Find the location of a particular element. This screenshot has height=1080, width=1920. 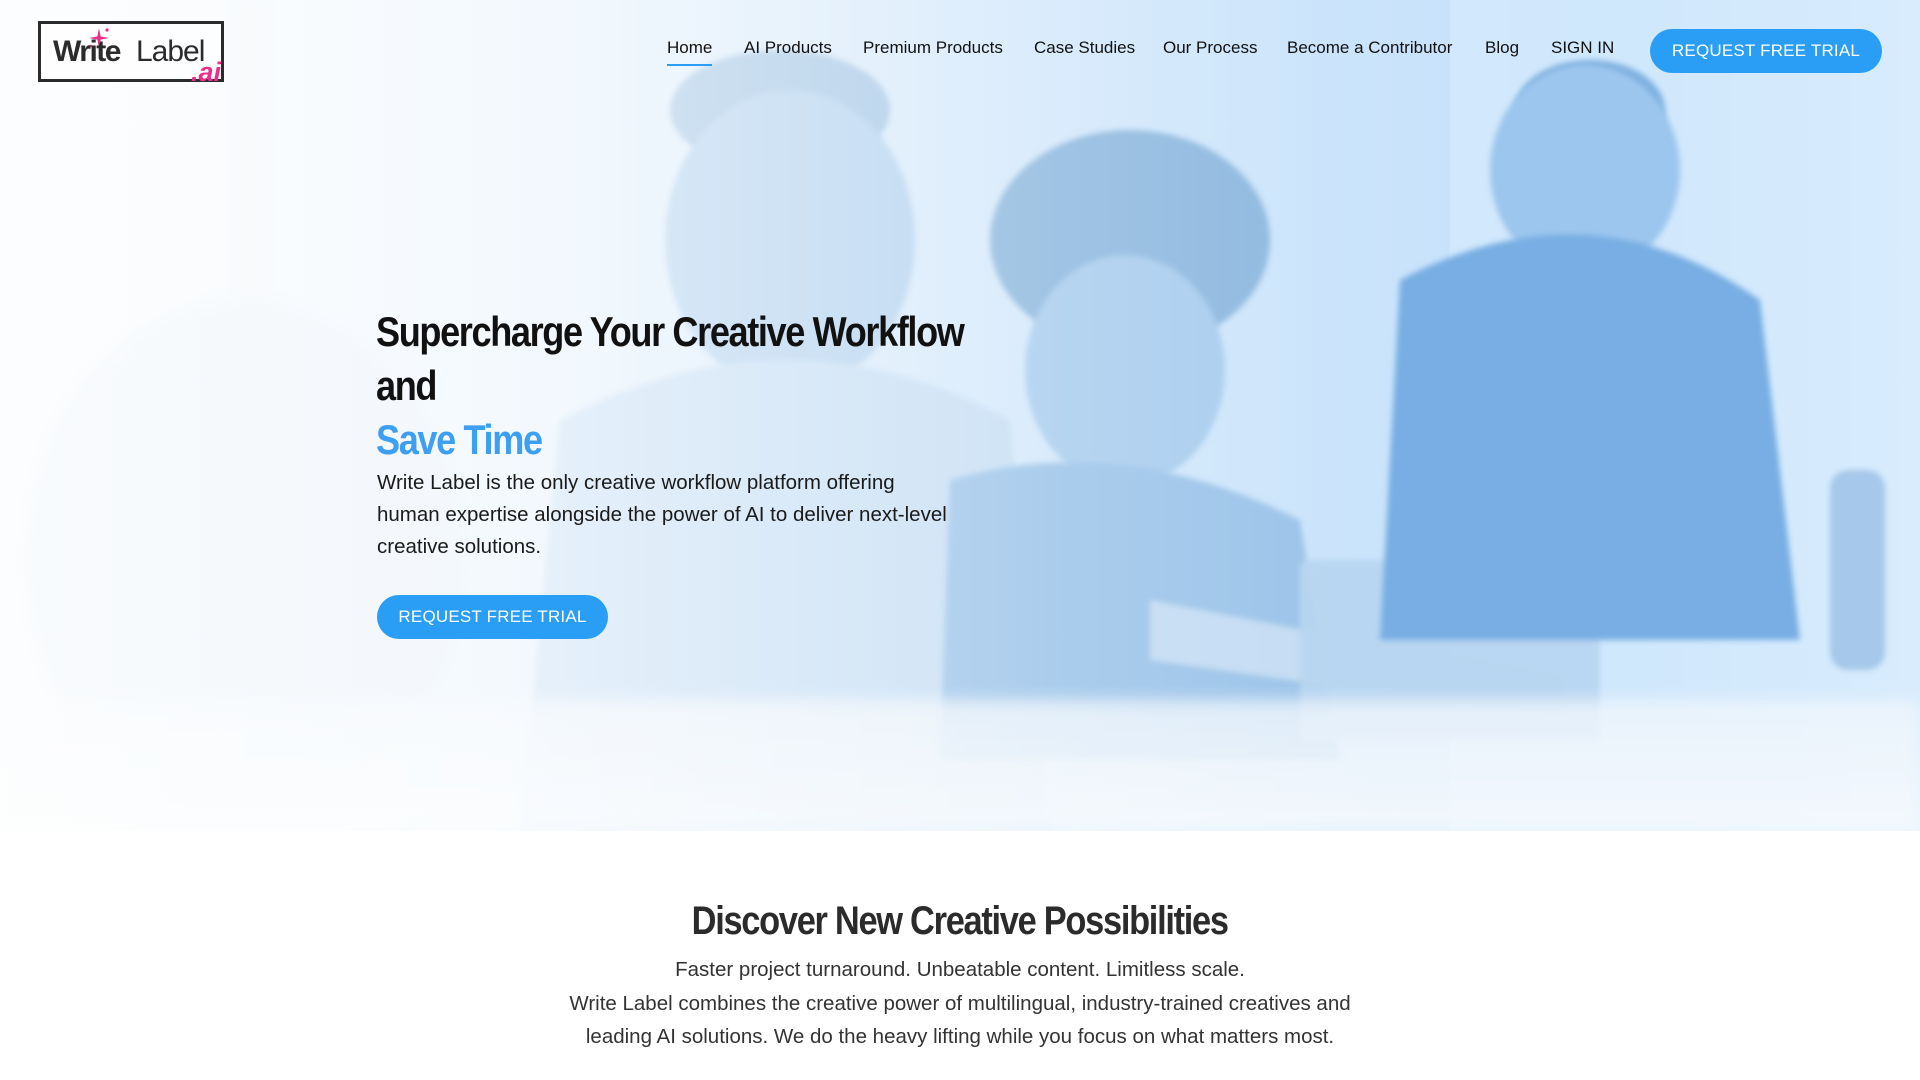

nav-premium-products: Premium Products is located at coordinates (933, 48).